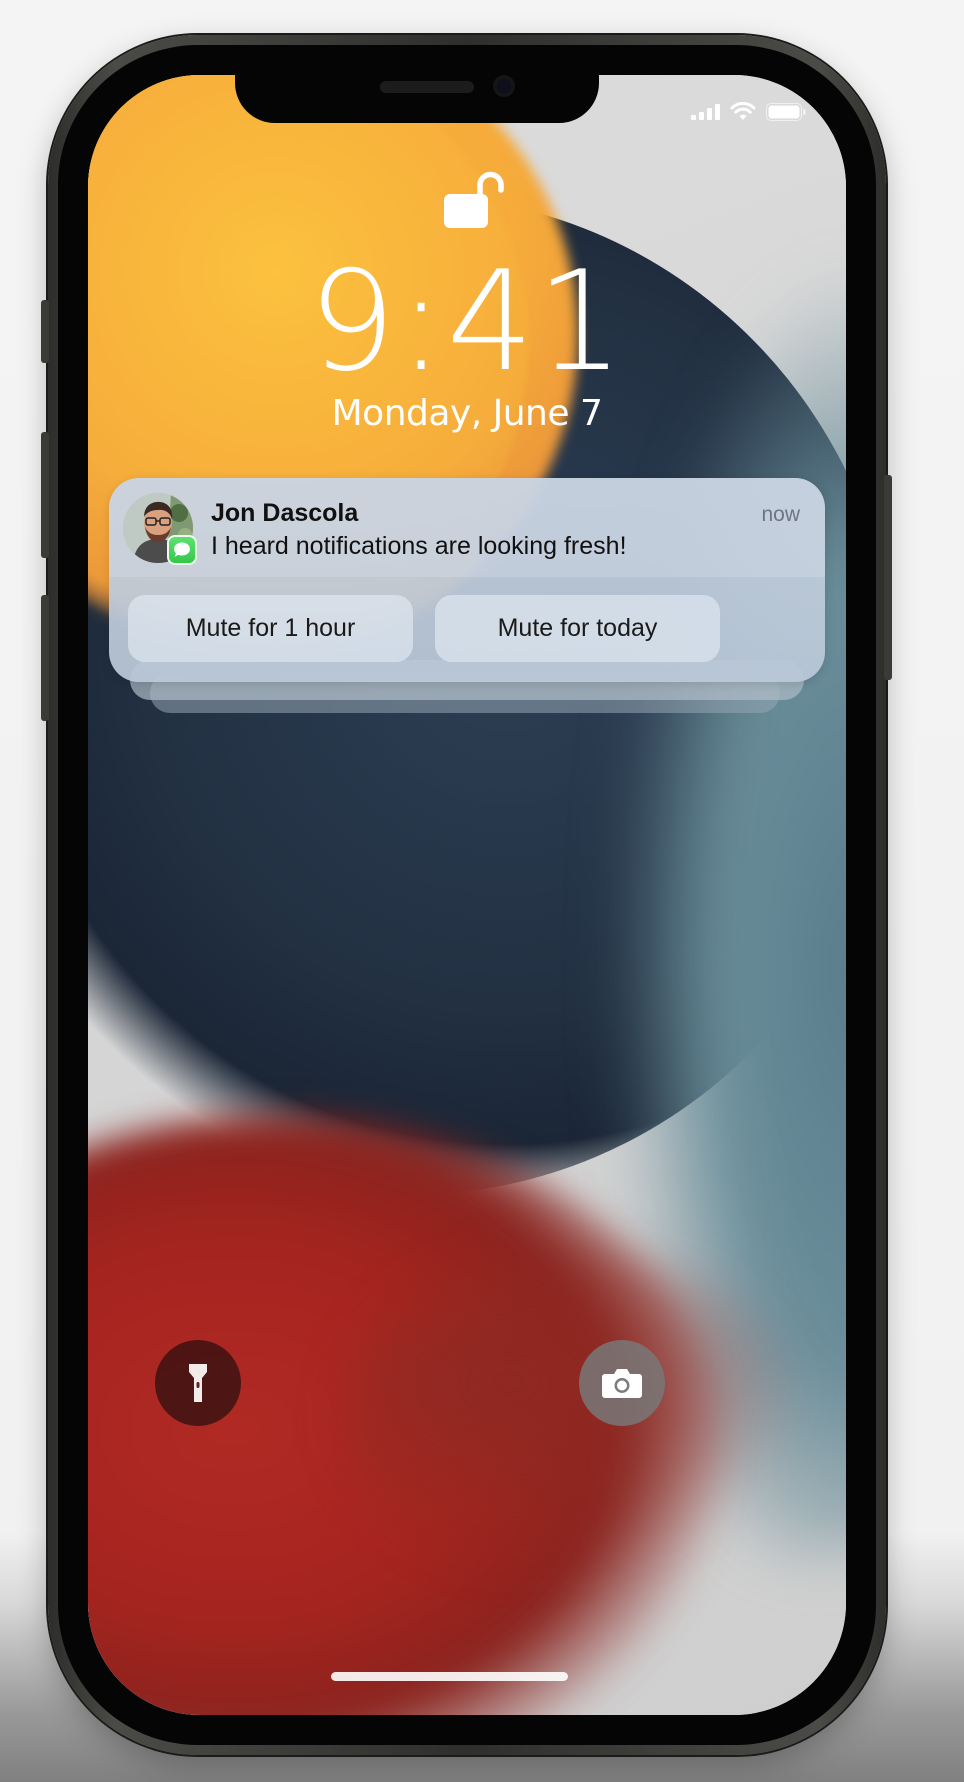 The height and width of the screenshot is (1782, 964). What do you see at coordinates (45, 495) in the screenshot?
I see `volume-up-button` at bounding box center [45, 495].